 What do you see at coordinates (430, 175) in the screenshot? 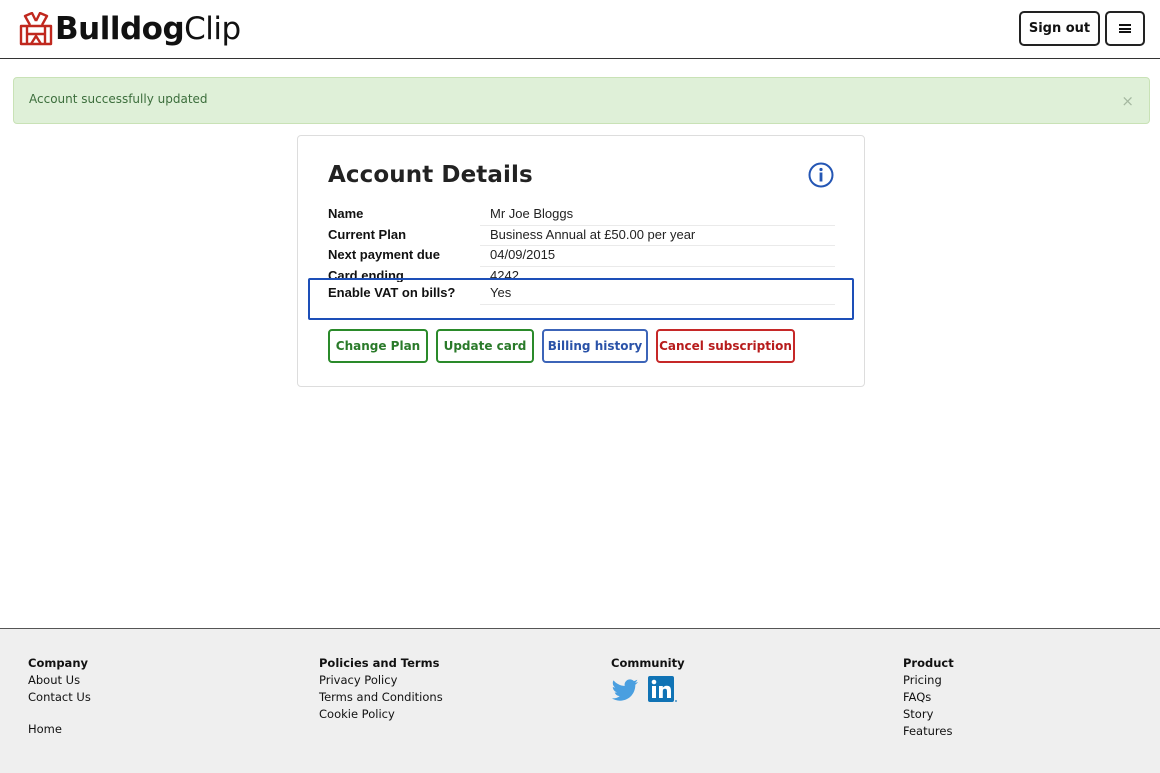
I see `page-title: Account Details` at bounding box center [430, 175].